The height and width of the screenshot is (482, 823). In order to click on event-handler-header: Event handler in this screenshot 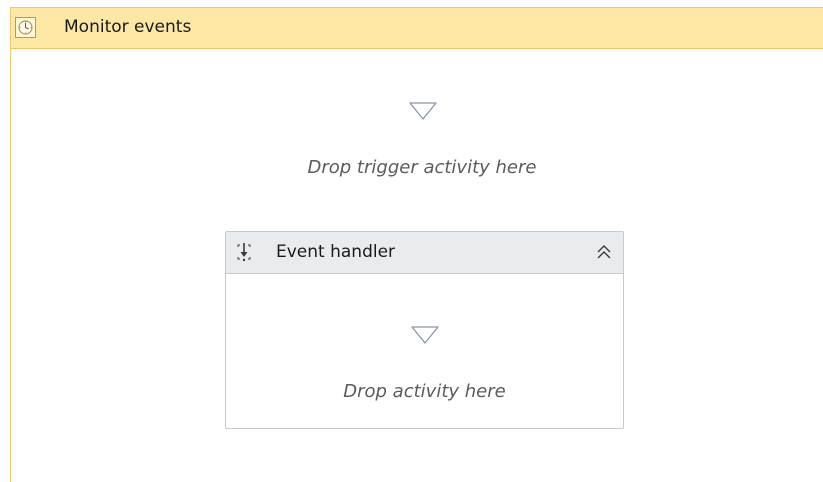, I will do `click(424, 253)`.